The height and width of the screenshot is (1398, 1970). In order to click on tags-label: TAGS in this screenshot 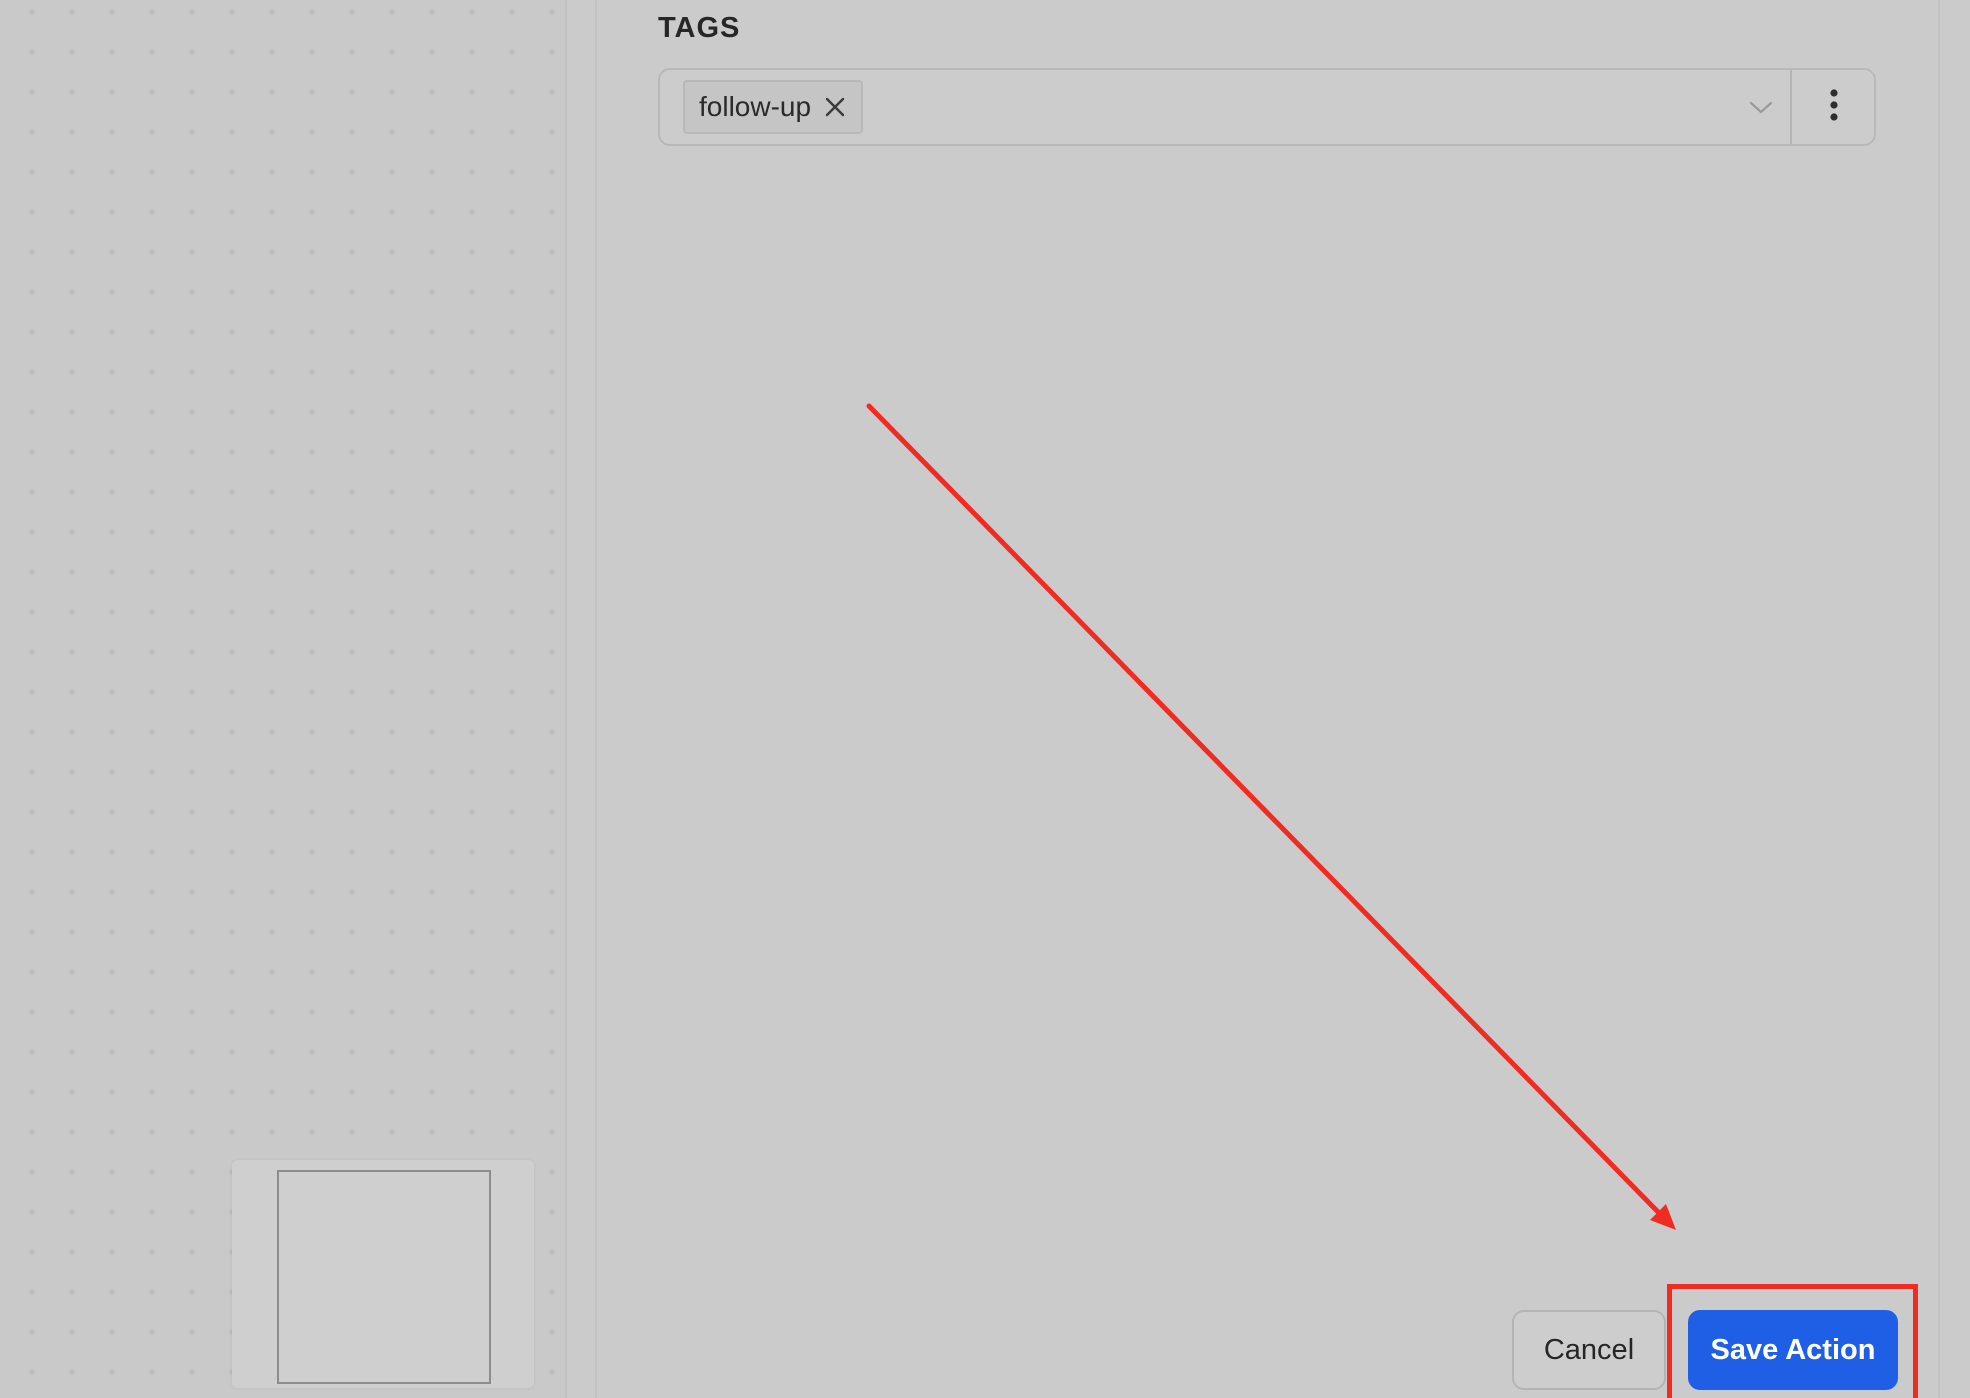, I will do `click(699, 28)`.